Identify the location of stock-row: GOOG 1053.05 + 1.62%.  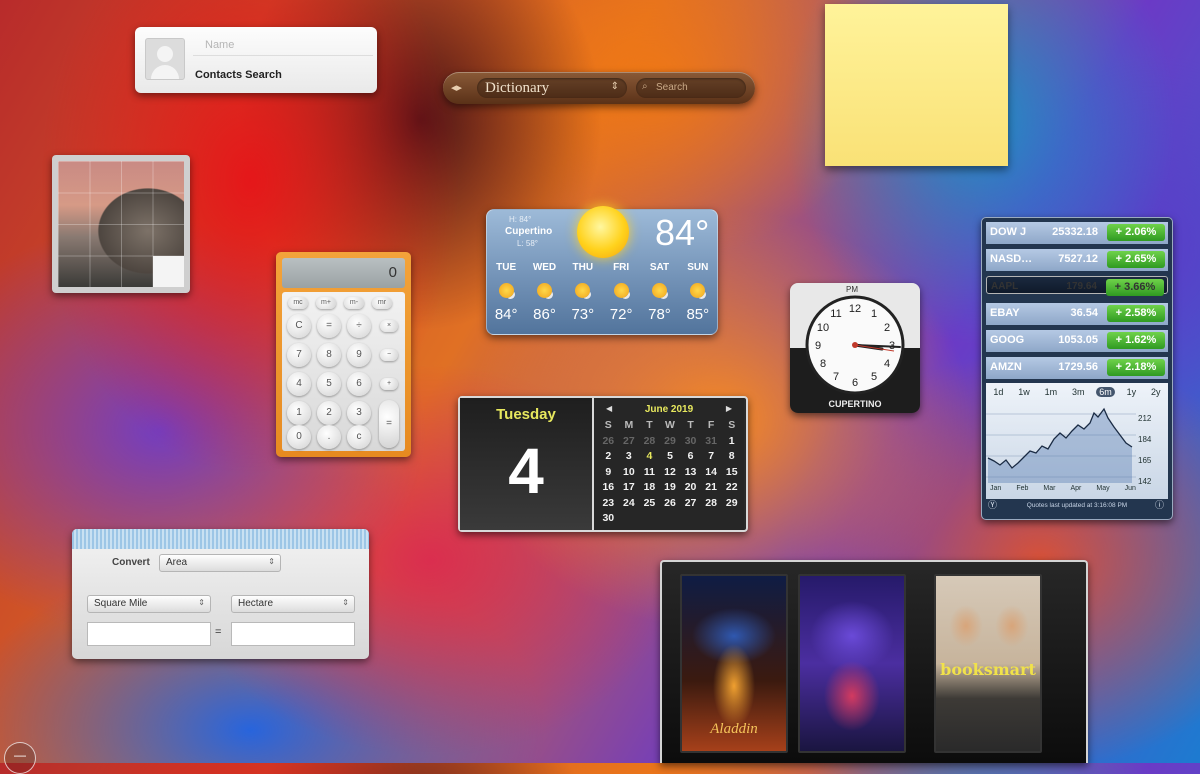
(1077, 341).